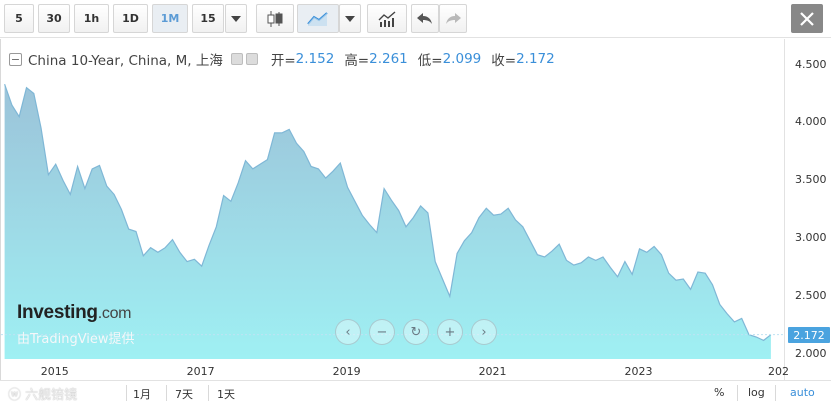  I want to click on legend-high-value: 2.261, so click(388, 59).